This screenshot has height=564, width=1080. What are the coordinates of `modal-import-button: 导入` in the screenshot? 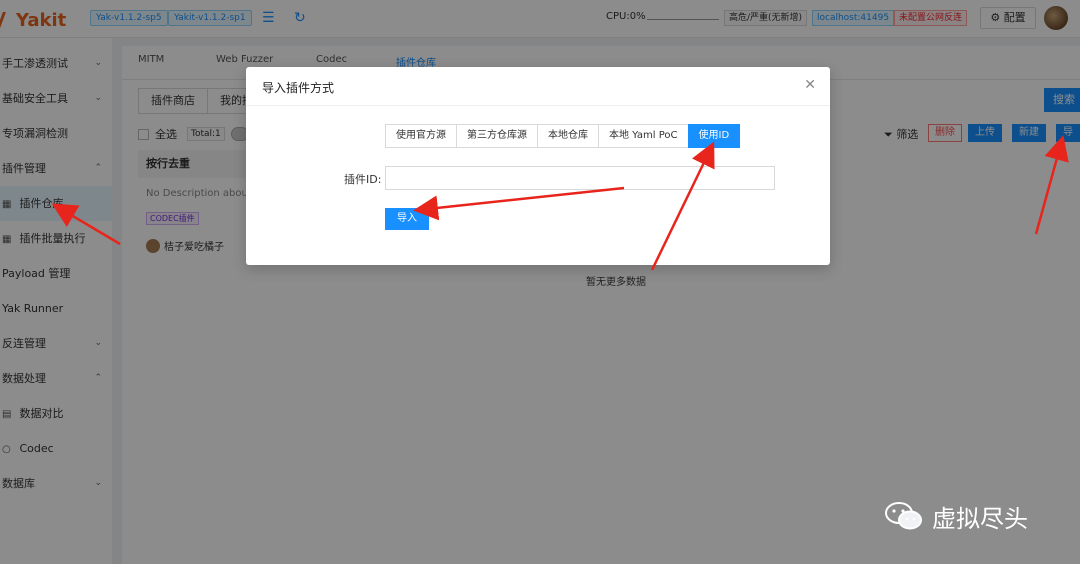 It's located at (407, 219).